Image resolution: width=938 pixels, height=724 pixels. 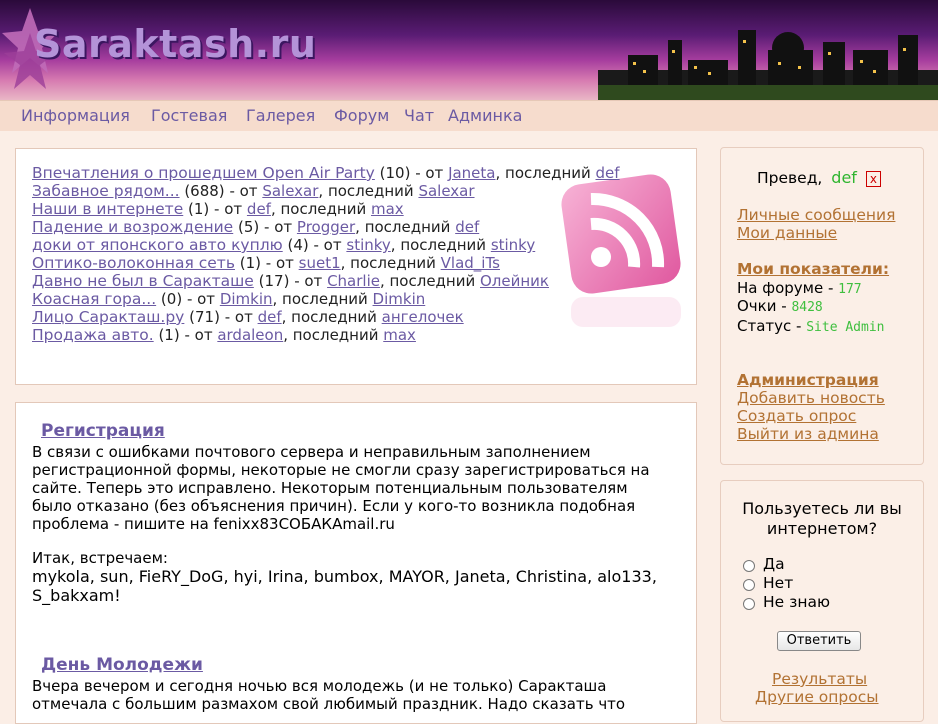 I want to click on topic-title-link: Впечатления о прошедшем Open Air Party, so click(x=203, y=173).